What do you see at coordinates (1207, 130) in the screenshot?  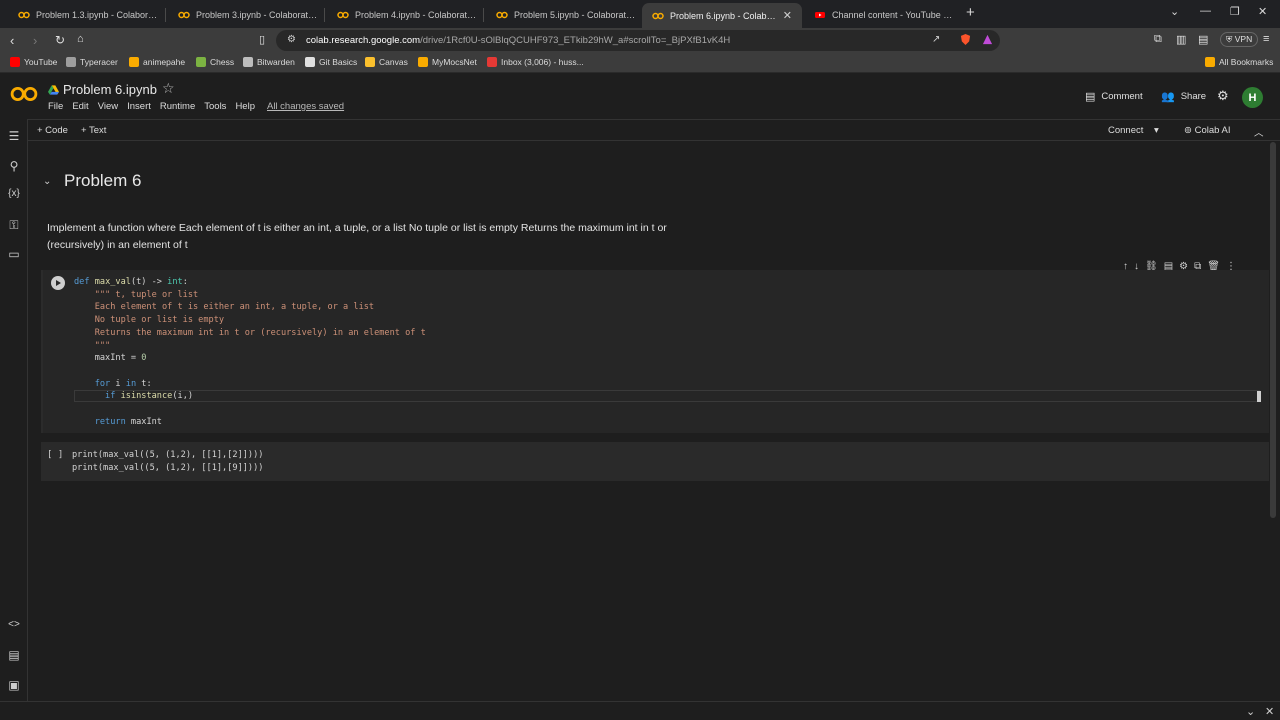 I see `colab-ai-button: ⊚ Colab AI` at bounding box center [1207, 130].